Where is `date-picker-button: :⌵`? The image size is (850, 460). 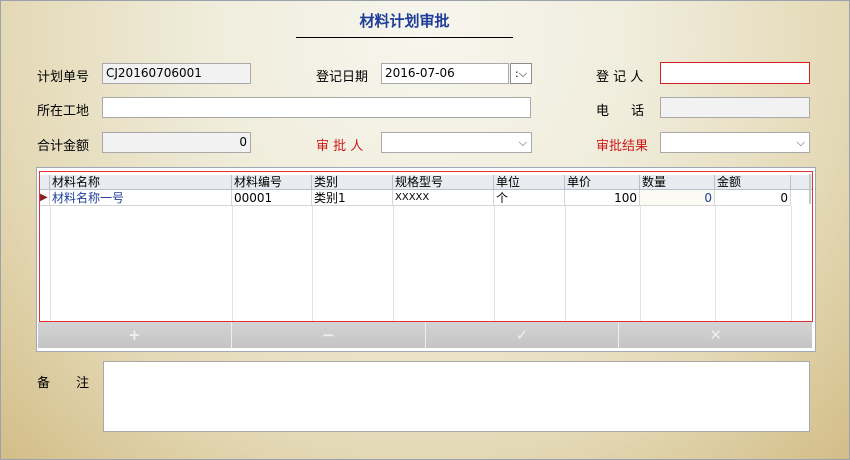 date-picker-button: :⌵ is located at coordinates (521, 73).